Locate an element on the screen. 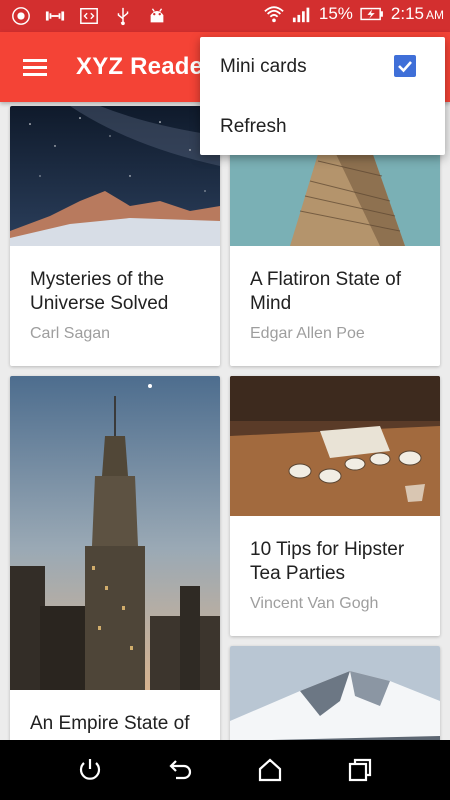 This screenshot has width=450, height=800. home-icon is located at coordinates (270, 770).